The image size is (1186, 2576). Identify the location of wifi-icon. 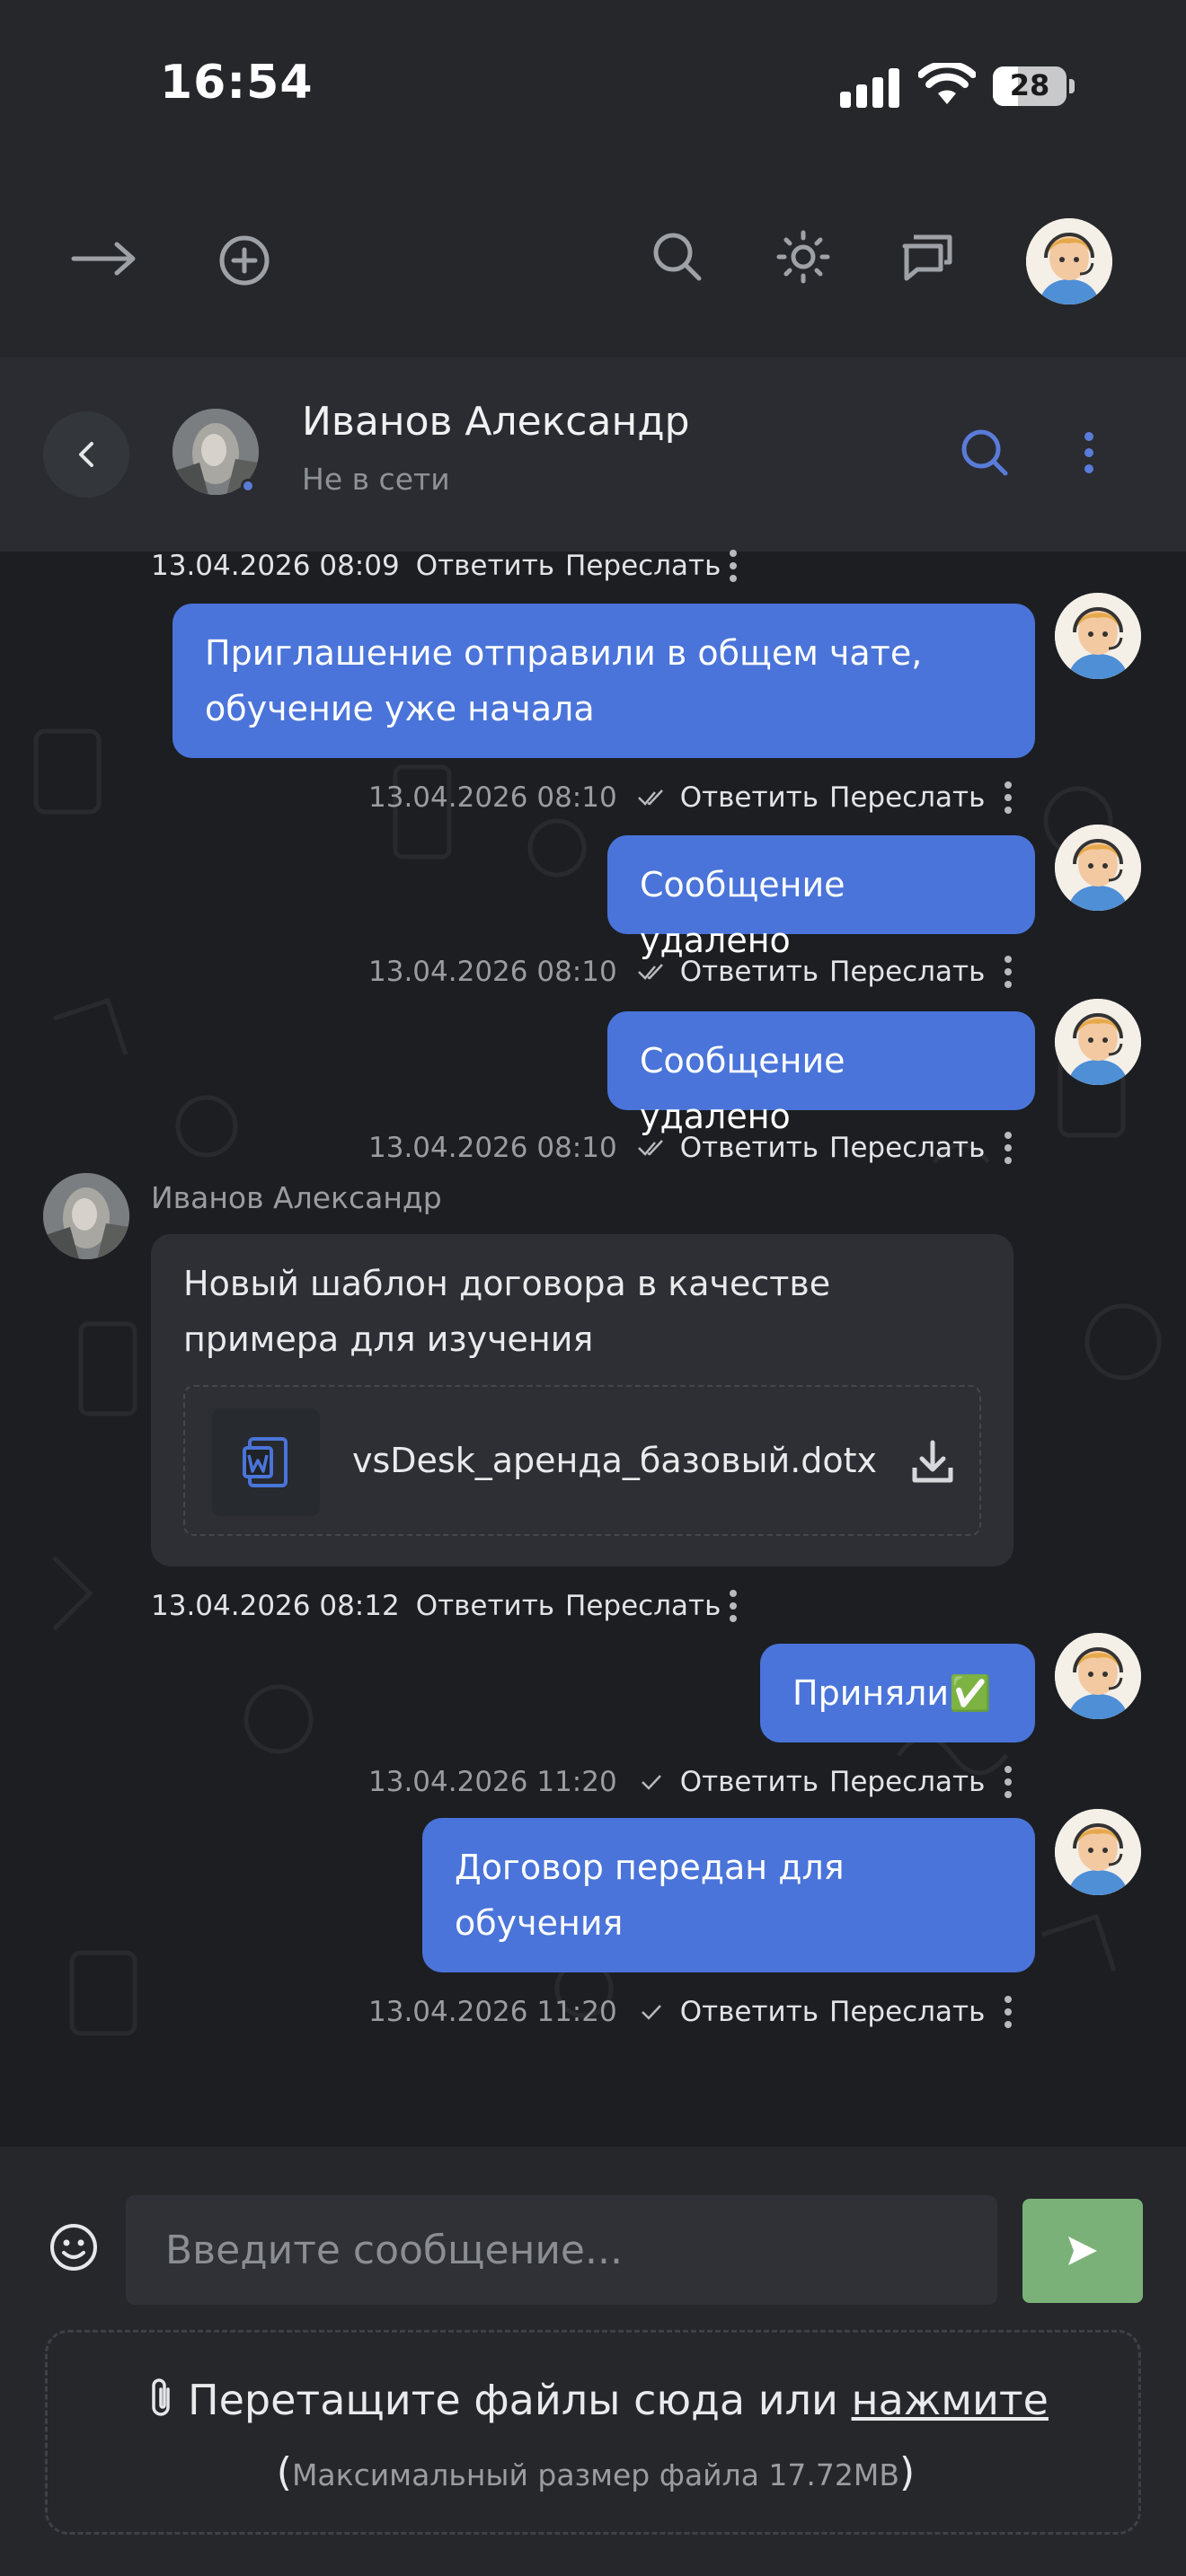
(947, 83).